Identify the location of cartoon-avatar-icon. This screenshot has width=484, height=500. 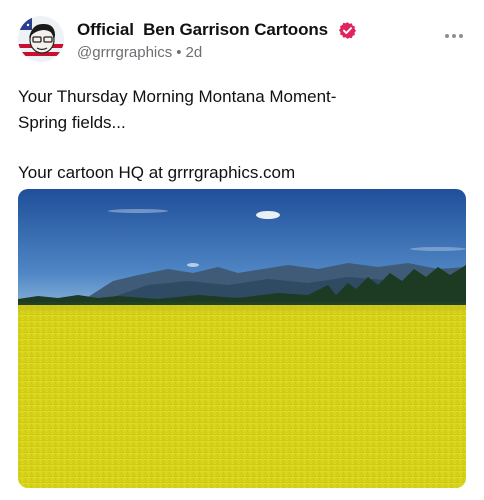
(41, 39).